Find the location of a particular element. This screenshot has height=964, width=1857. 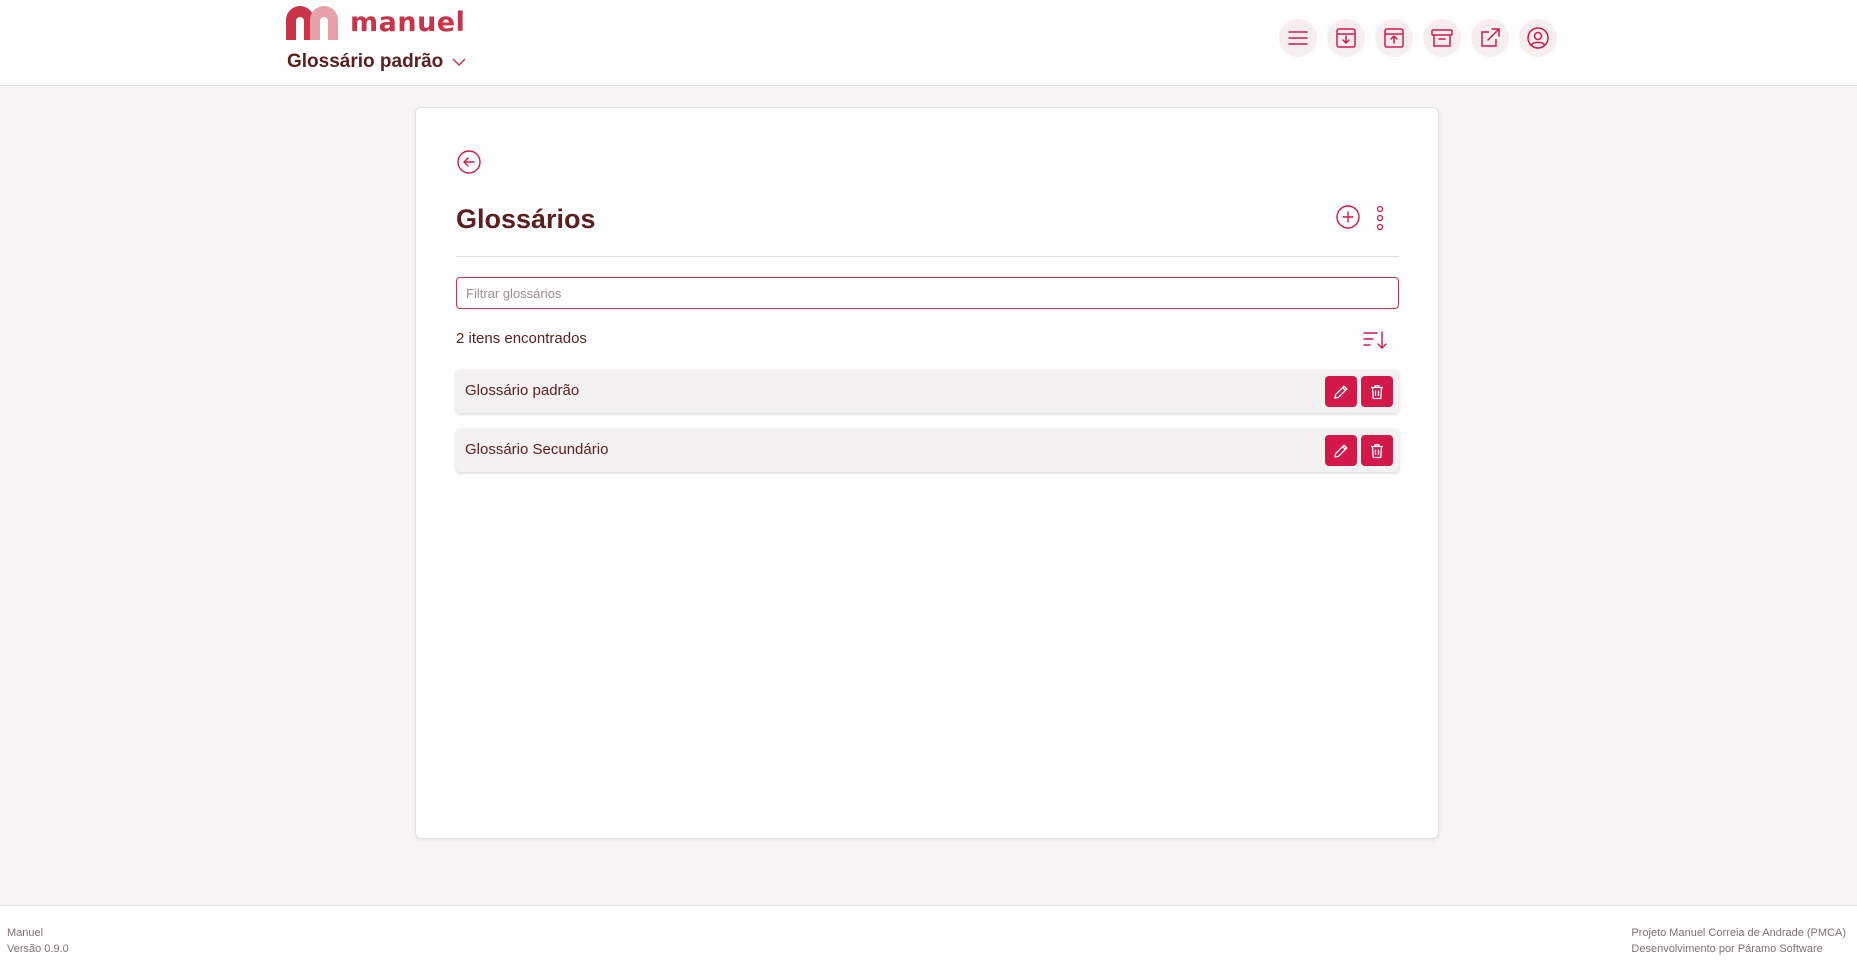

logo: manuel is located at coordinates (375, 23).